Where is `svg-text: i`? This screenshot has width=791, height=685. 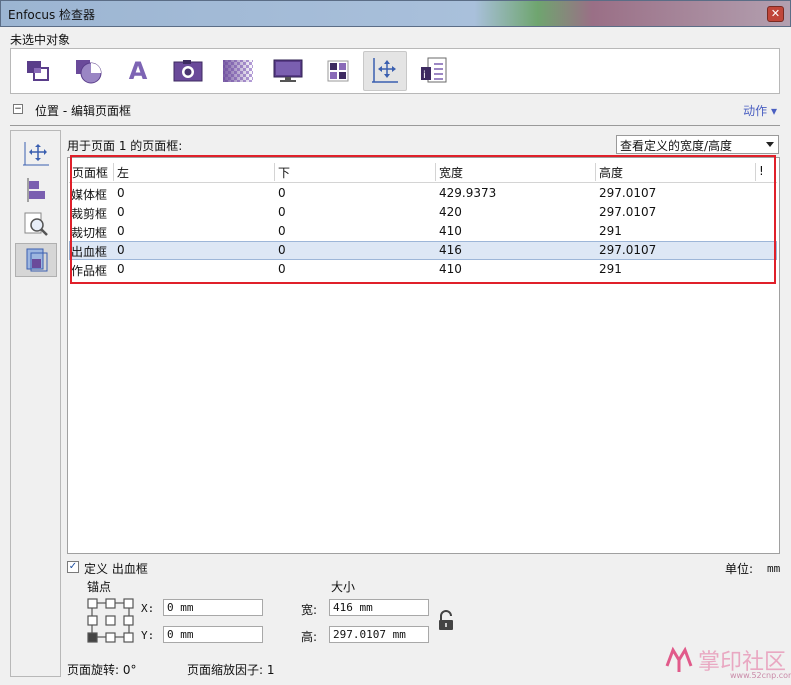 svg-text: i is located at coordinates (424, 75).